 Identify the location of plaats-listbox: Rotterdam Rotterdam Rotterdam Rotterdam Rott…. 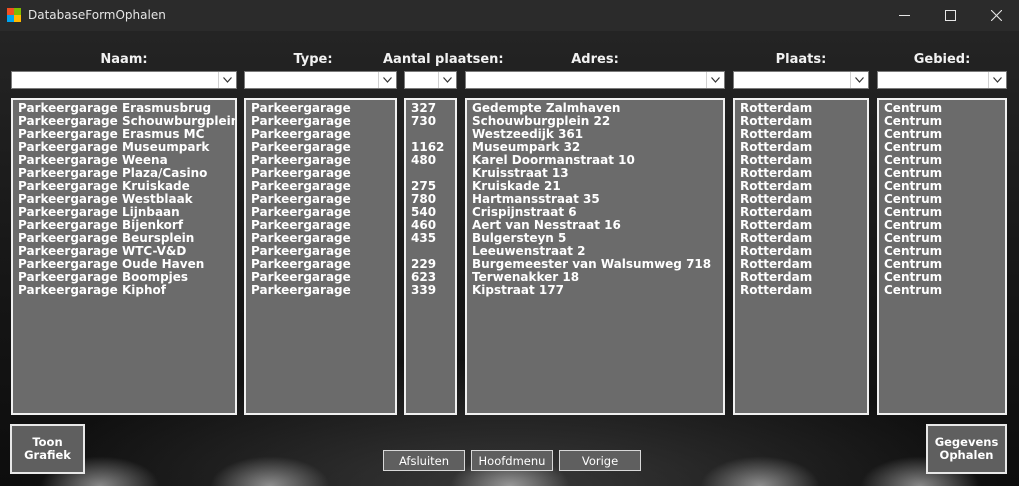
(801, 256).